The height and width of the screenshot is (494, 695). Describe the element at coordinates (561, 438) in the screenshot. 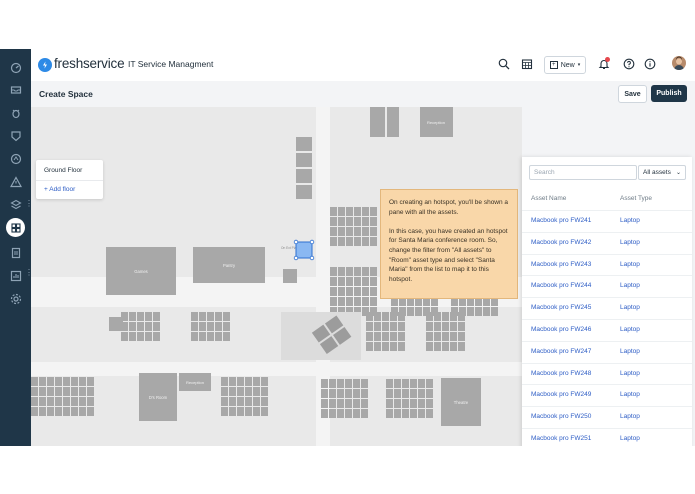

I see `asset-name: Macbook pro FW251` at that location.